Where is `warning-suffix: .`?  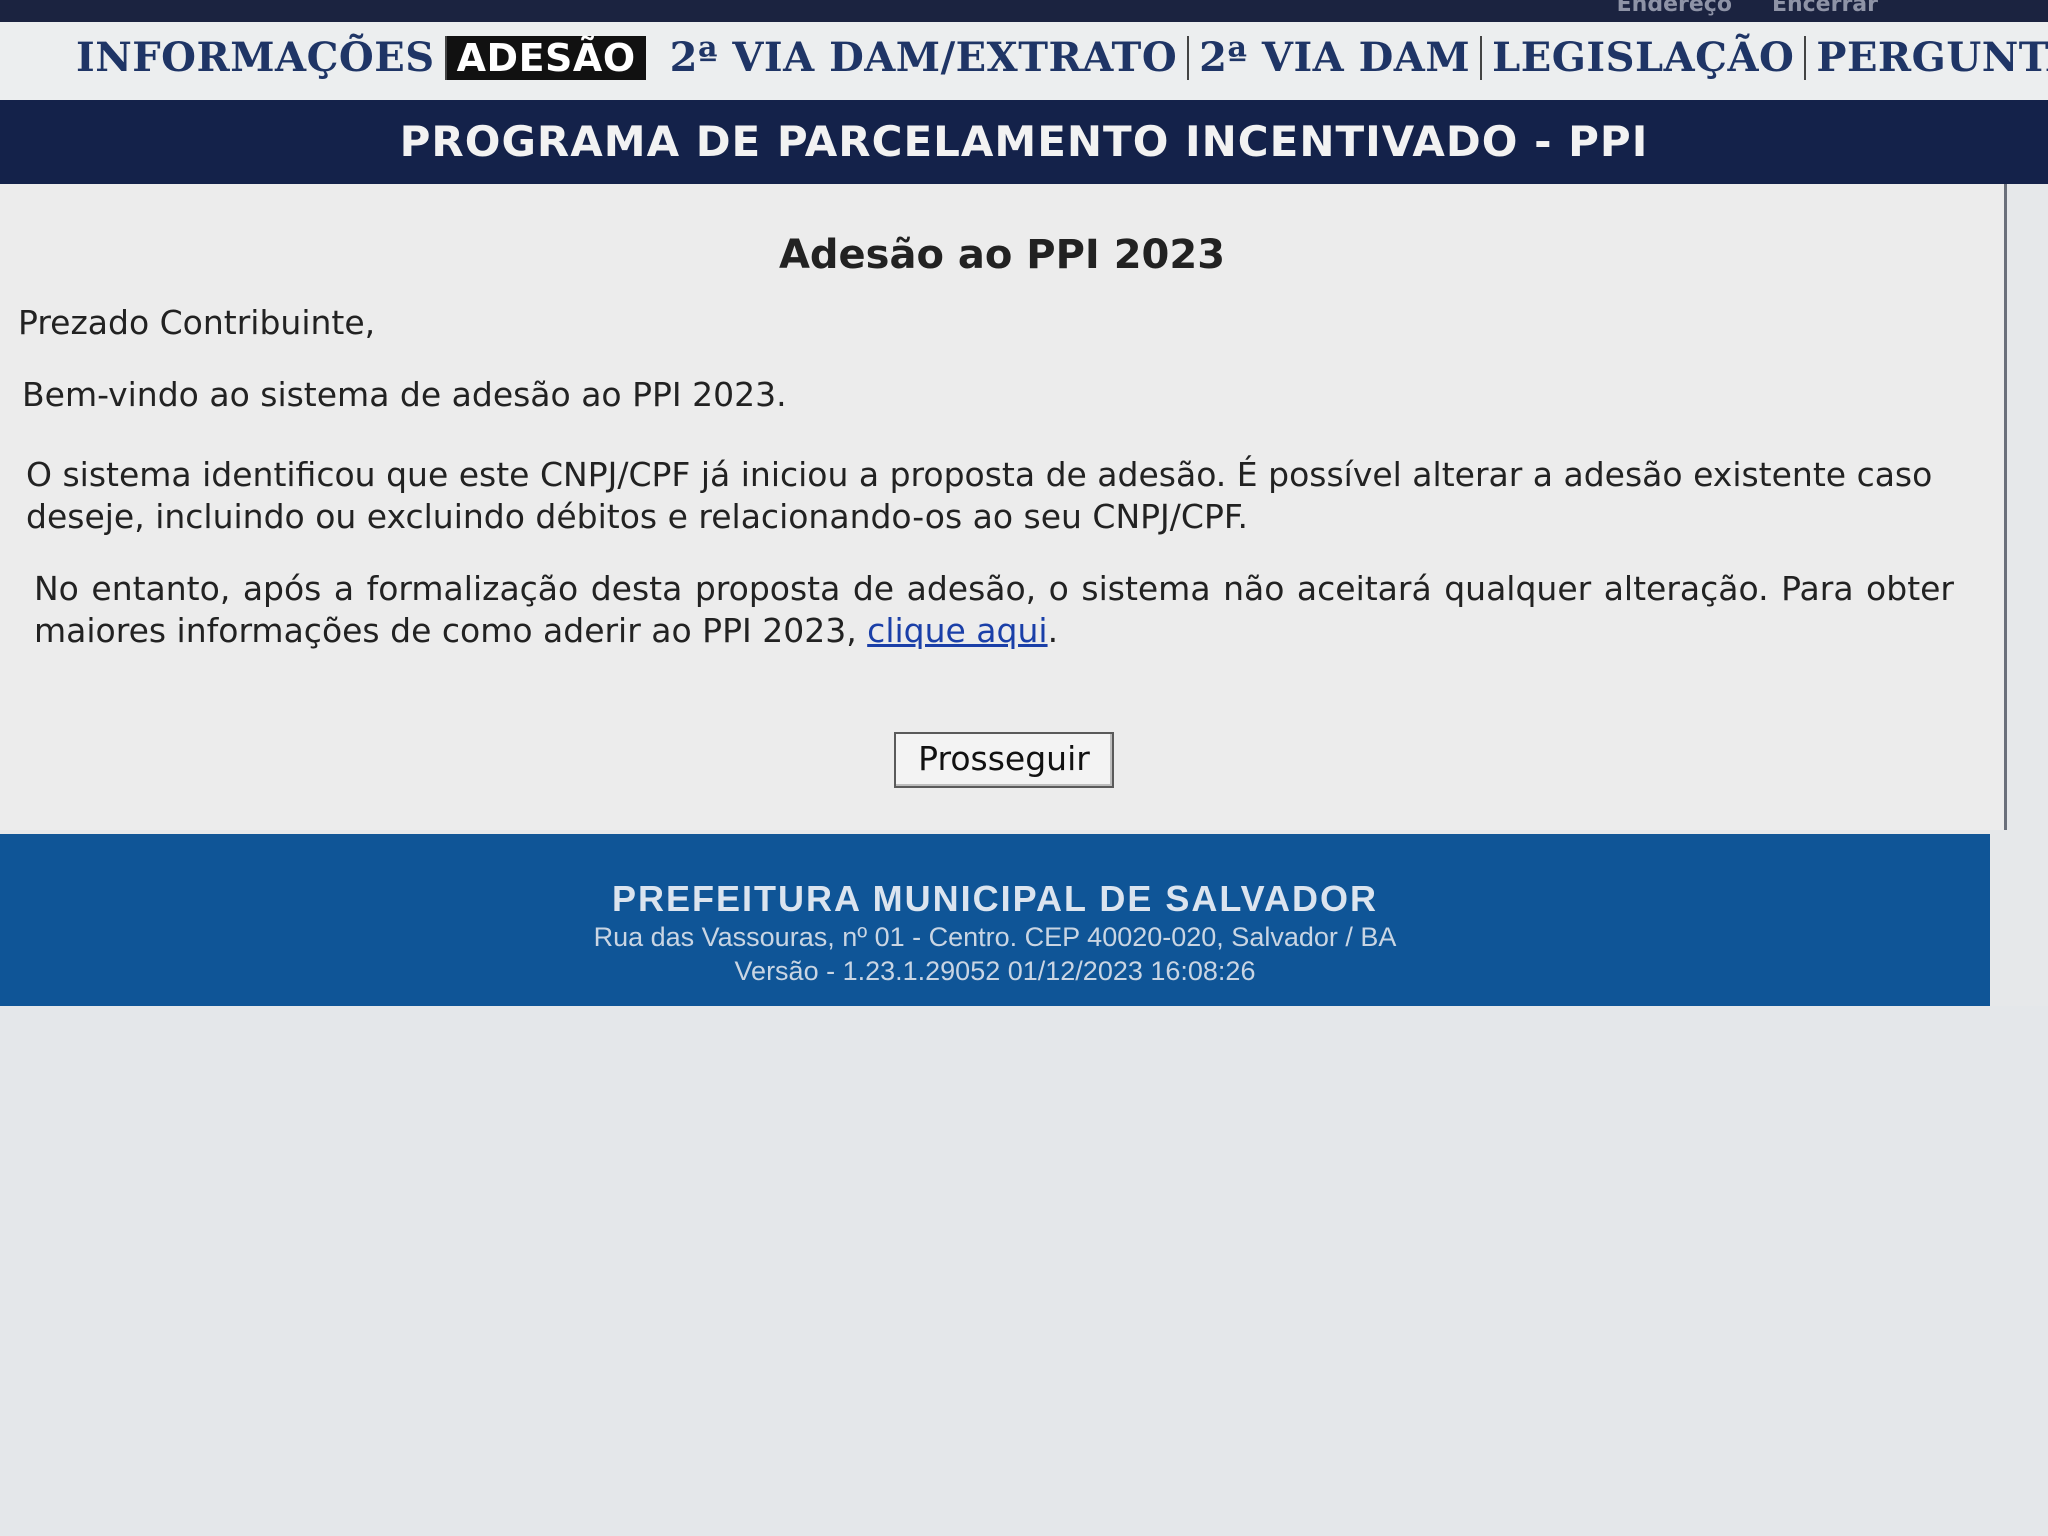 warning-suffix: . is located at coordinates (1053, 630).